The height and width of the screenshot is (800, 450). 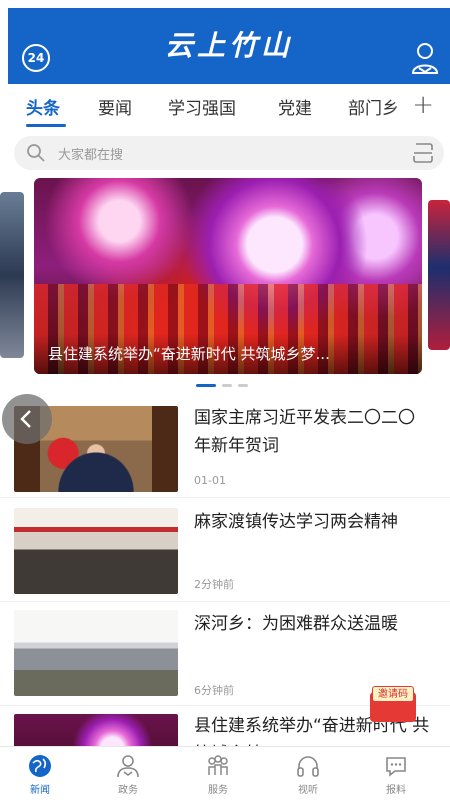 What do you see at coordinates (225, 550) in the screenshot?
I see `news-item: 麻家渡镇传达学习两会精神 2分钟前` at bounding box center [225, 550].